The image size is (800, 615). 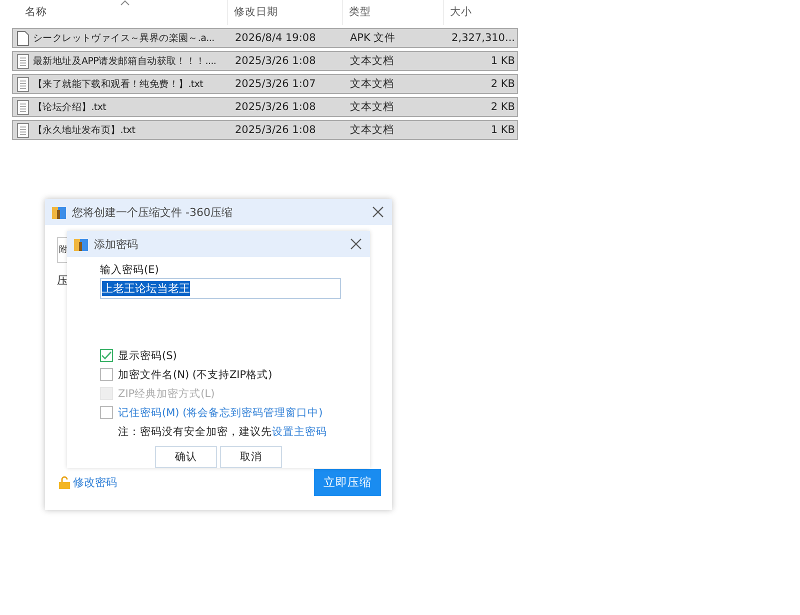 What do you see at coordinates (275, 84) in the screenshot?
I see `file-date: 2025/3/26 1:07` at bounding box center [275, 84].